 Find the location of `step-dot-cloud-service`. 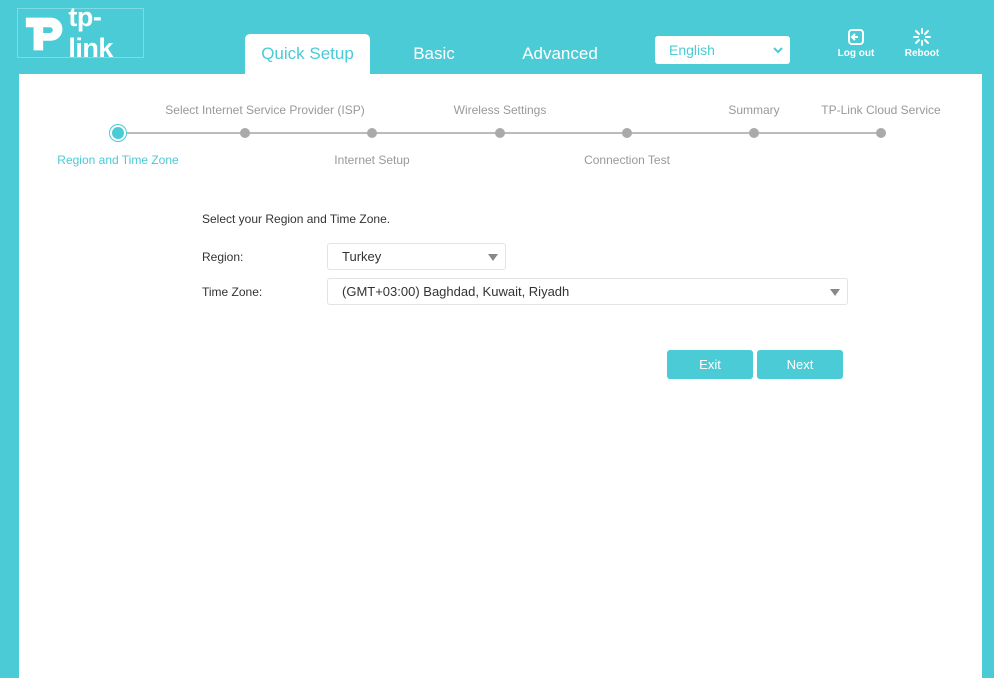

step-dot-cloud-service is located at coordinates (881, 133).